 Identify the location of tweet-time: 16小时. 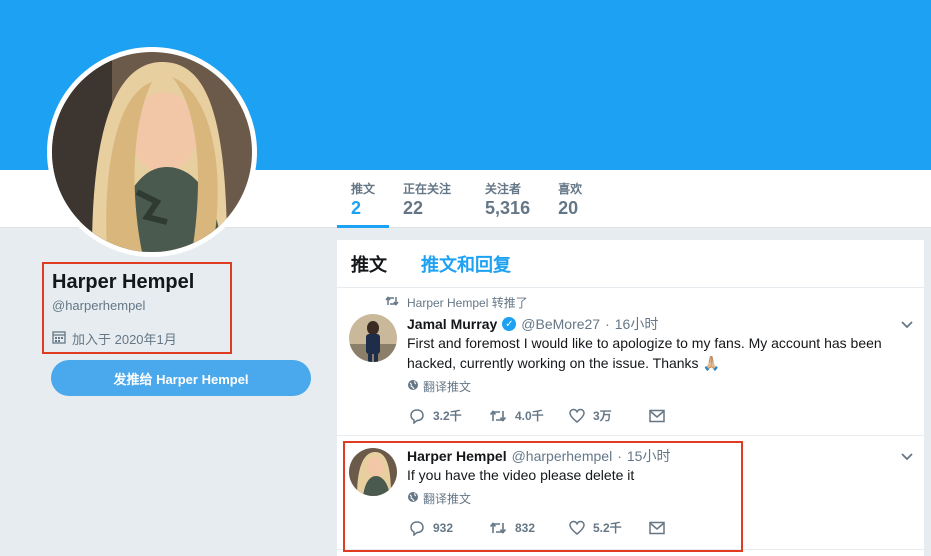
(637, 324).